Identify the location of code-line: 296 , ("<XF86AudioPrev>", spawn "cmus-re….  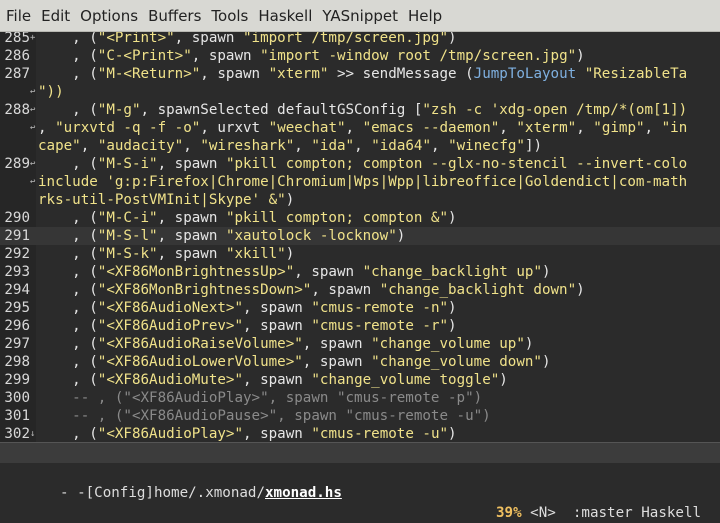
(360, 326).